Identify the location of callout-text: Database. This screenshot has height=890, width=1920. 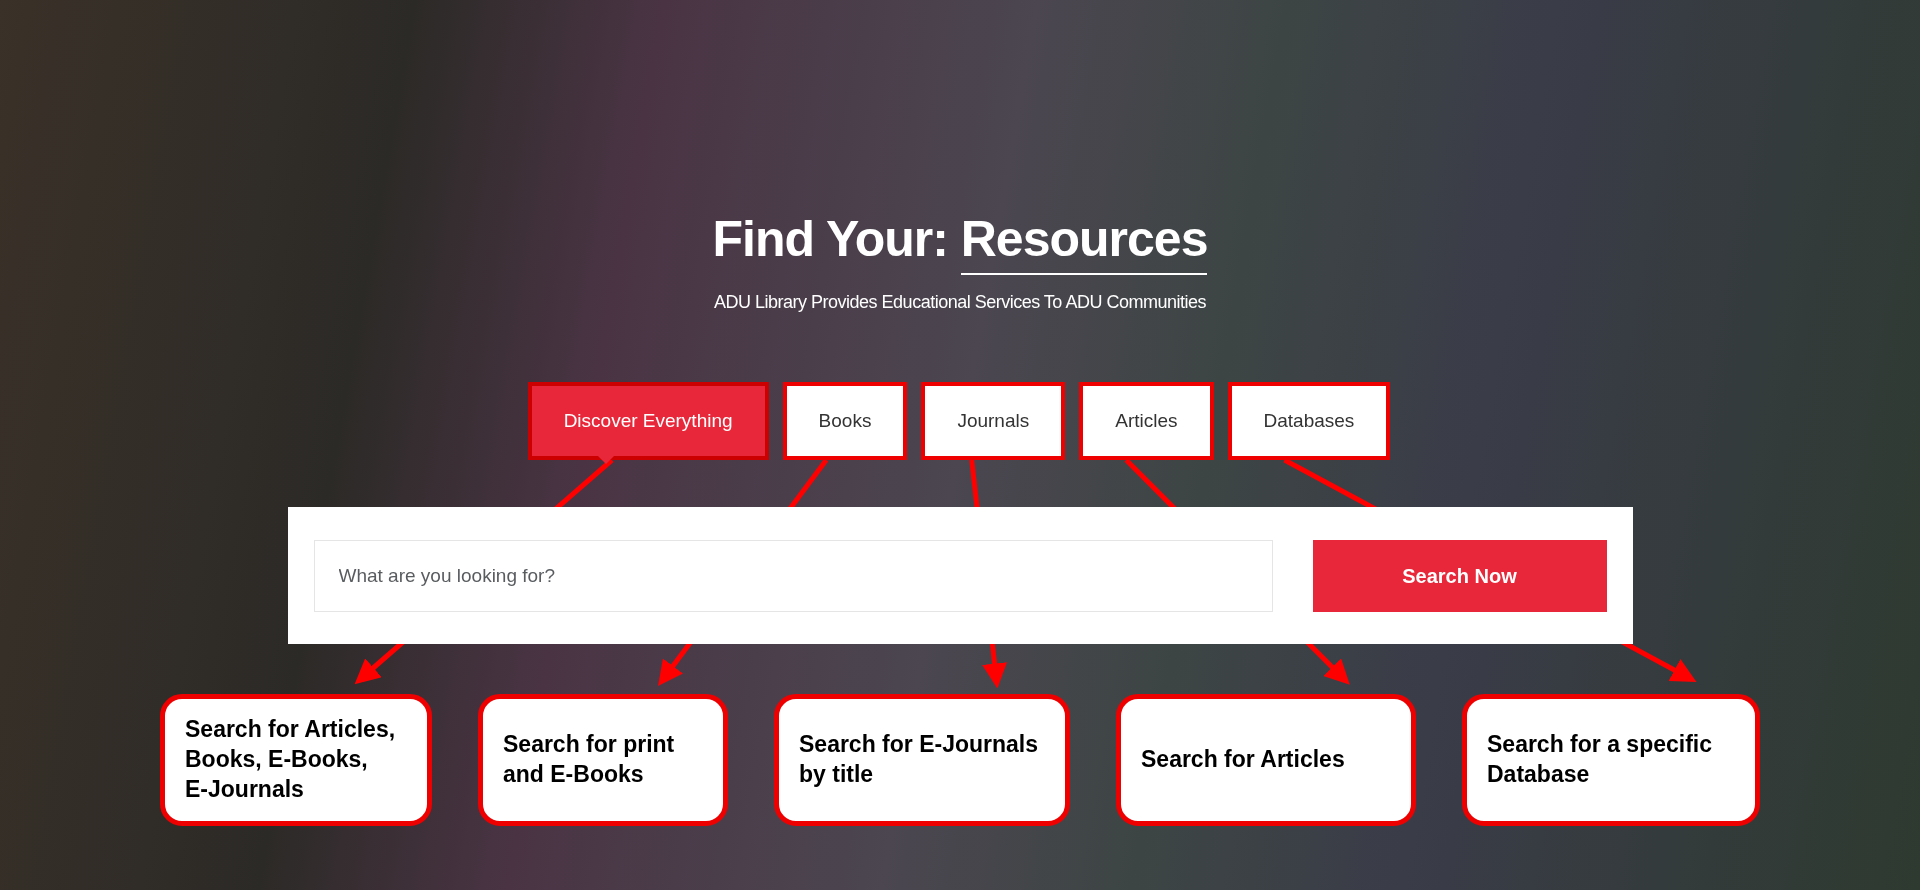
(1539, 774).